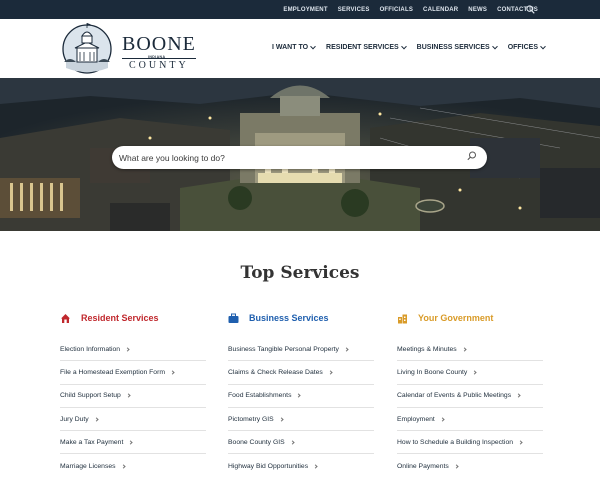  What do you see at coordinates (455, 442) in the screenshot?
I see `link-label: How to Schedule a Building Inspection` at bounding box center [455, 442].